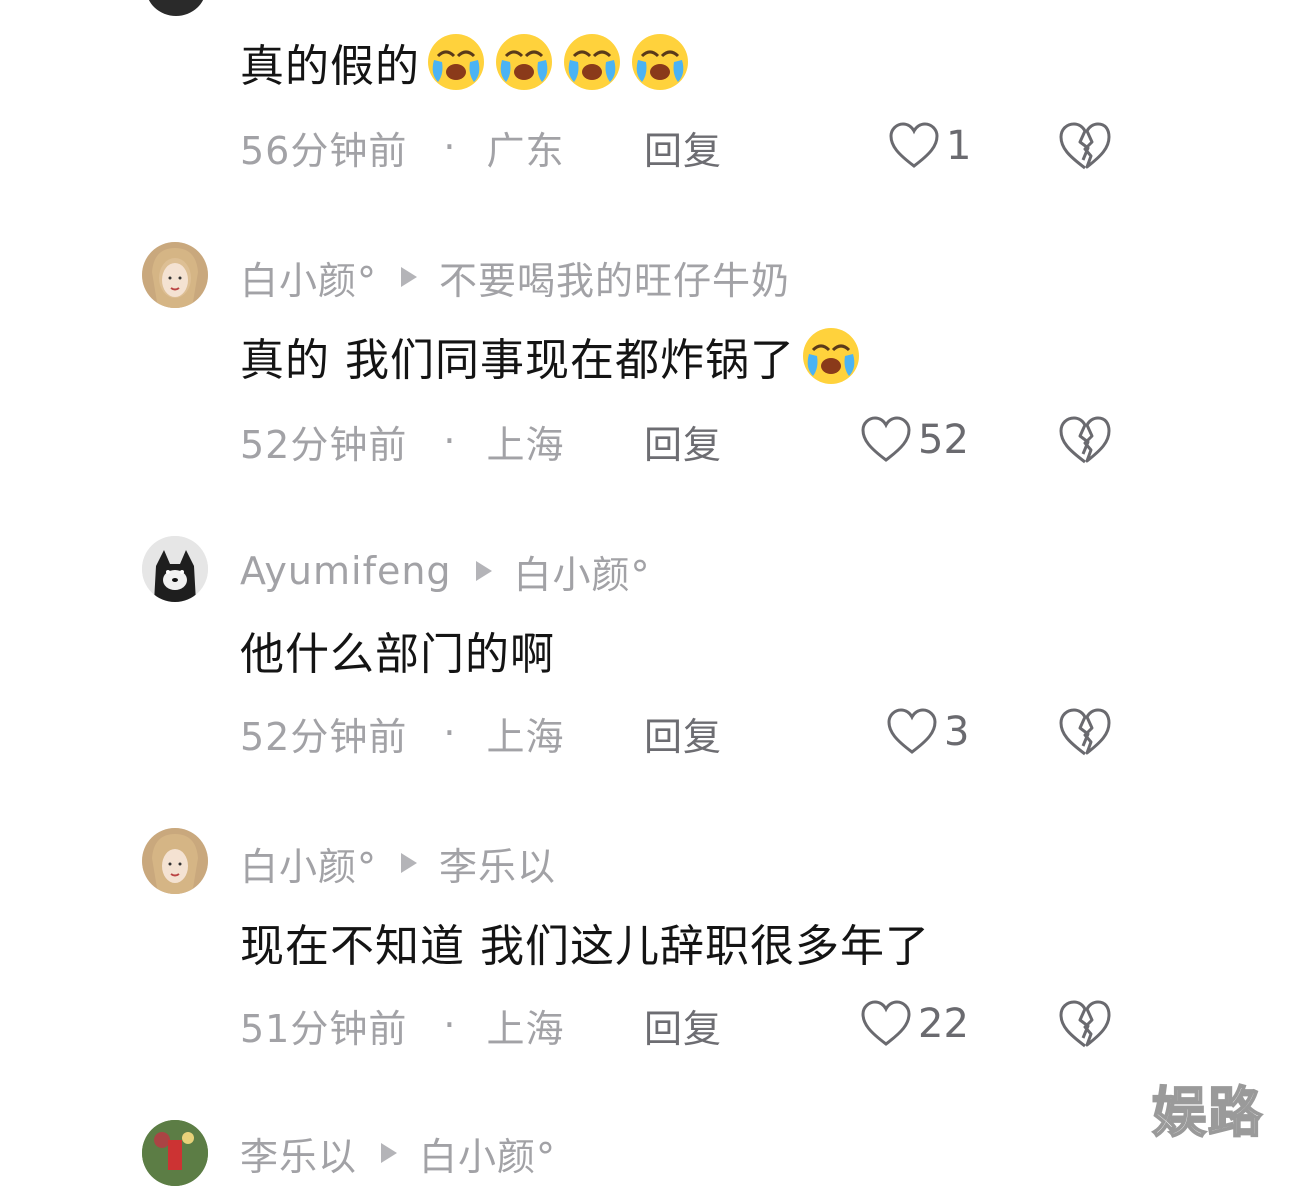  What do you see at coordinates (1207, 1112) in the screenshot?
I see `watermark: 娱路` at bounding box center [1207, 1112].